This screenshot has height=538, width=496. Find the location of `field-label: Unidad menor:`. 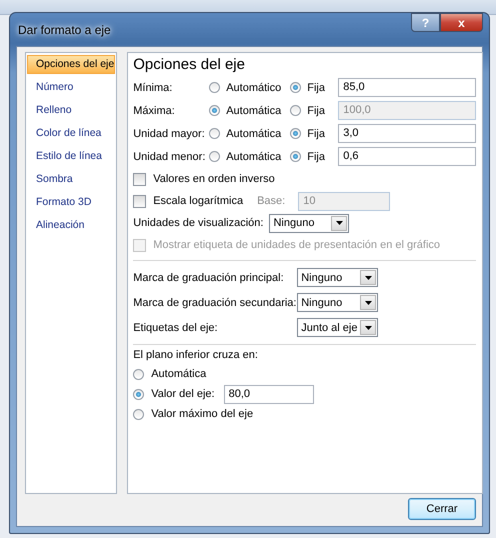

field-label: Unidad menor: is located at coordinates (169, 156).